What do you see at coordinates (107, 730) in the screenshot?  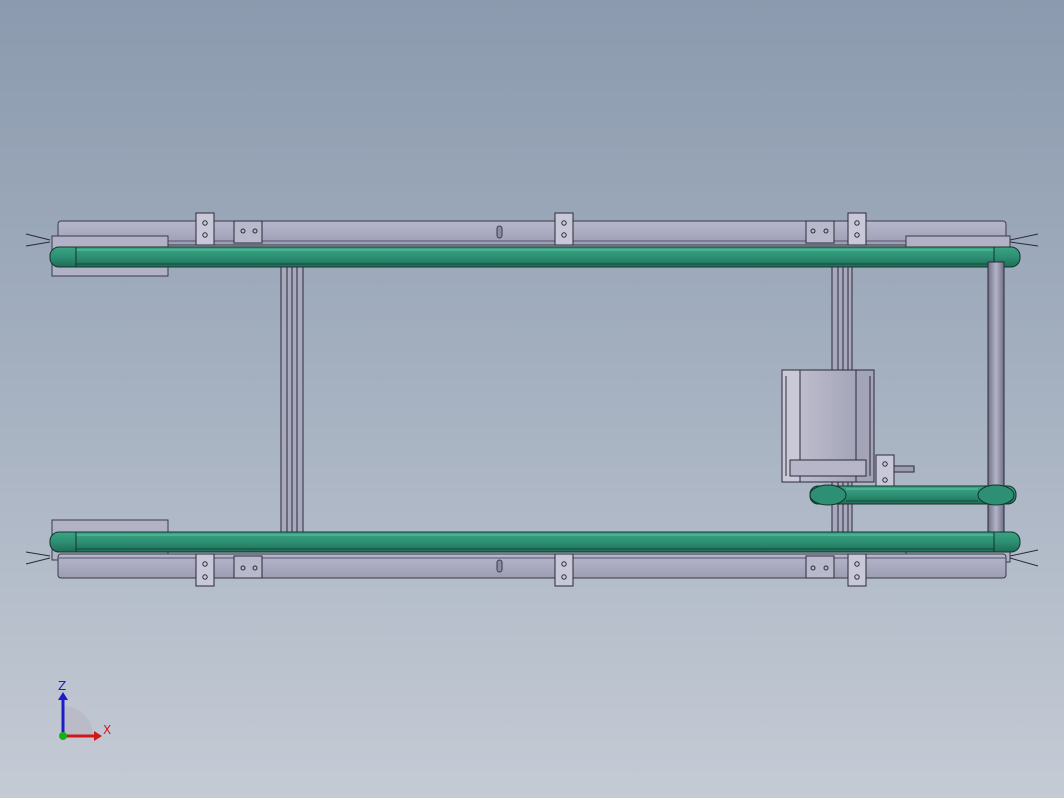 I see `x-axis-label: X` at bounding box center [107, 730].